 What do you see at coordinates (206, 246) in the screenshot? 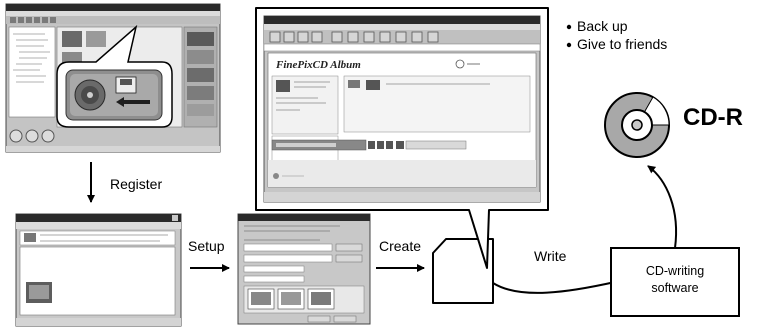
I see `setup-label: Setup` at bounding box center [206, 246].